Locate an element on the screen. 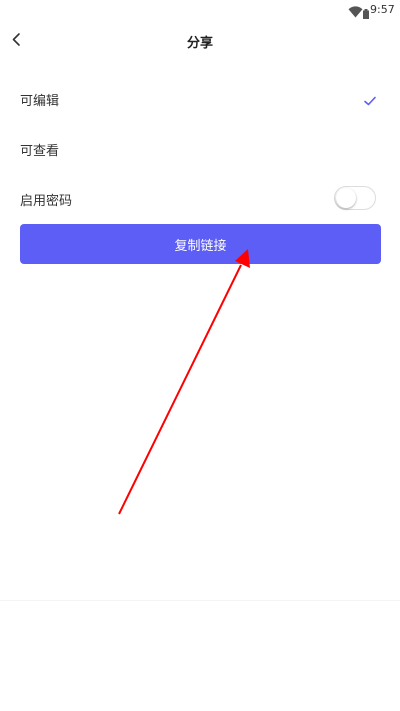  check-icon is located at coordinates (370, 99).